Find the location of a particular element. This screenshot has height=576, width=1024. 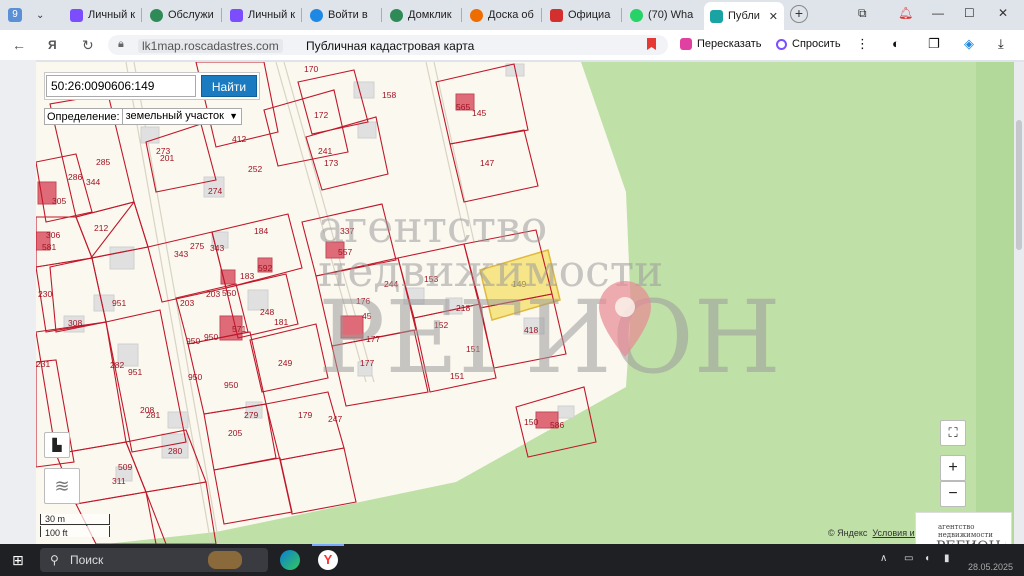

close-icon: ✕ is located at coordinates (773, 16).